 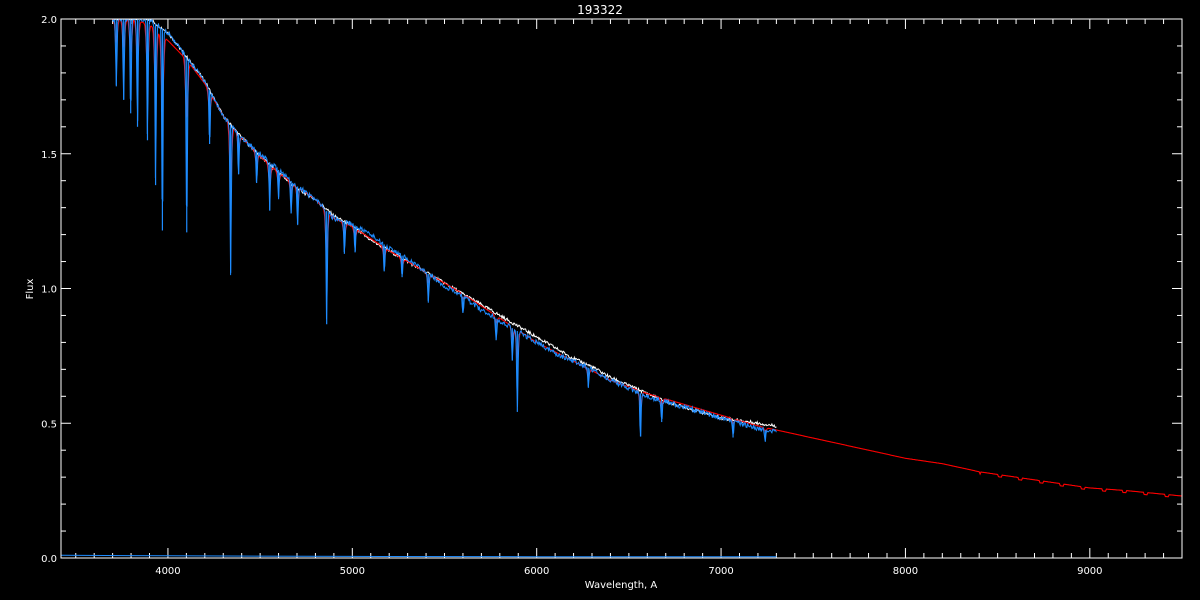 What do you see at coordinates (30, 289) in the screenshot?
I see `y-axis-label: Flux` at bounding box center [30, 289].